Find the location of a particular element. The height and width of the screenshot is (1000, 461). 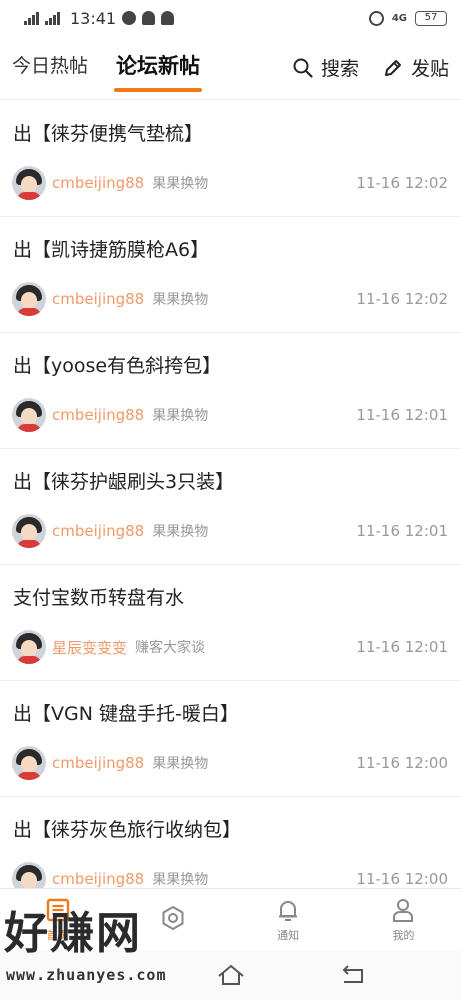

tab-new-posts: 论坛新帖 is located at coordinates (158, 68).